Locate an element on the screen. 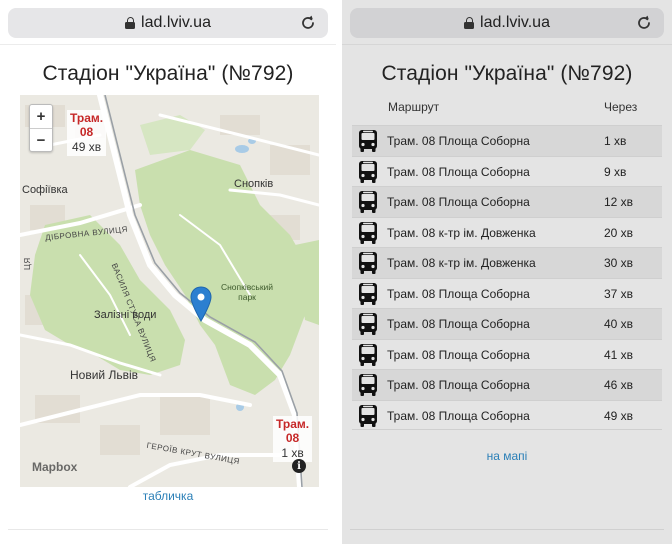 The height and width of the screenshot is (544, 672). zoom-in-button: + is located at coordinates (41, 116).